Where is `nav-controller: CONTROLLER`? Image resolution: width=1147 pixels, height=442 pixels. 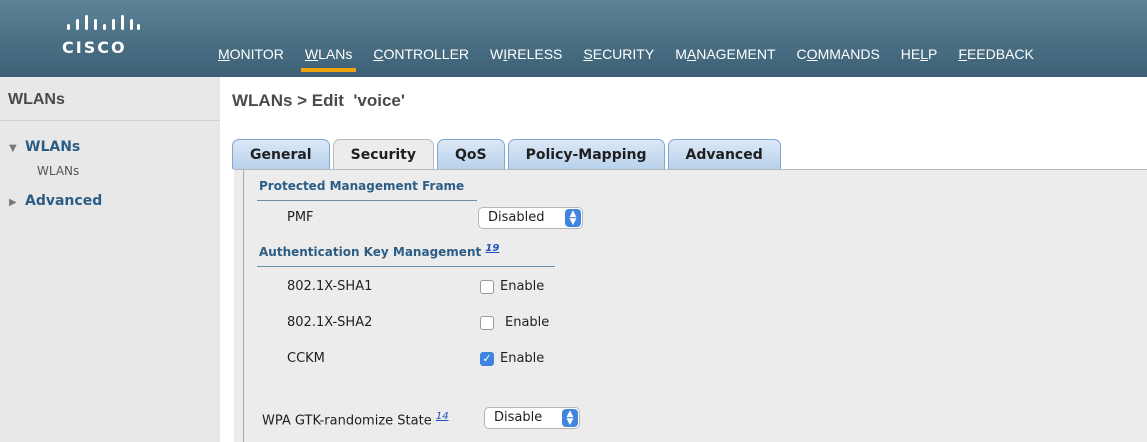 nav-controller: CONTROLLER is located at coordinates (421, 59).